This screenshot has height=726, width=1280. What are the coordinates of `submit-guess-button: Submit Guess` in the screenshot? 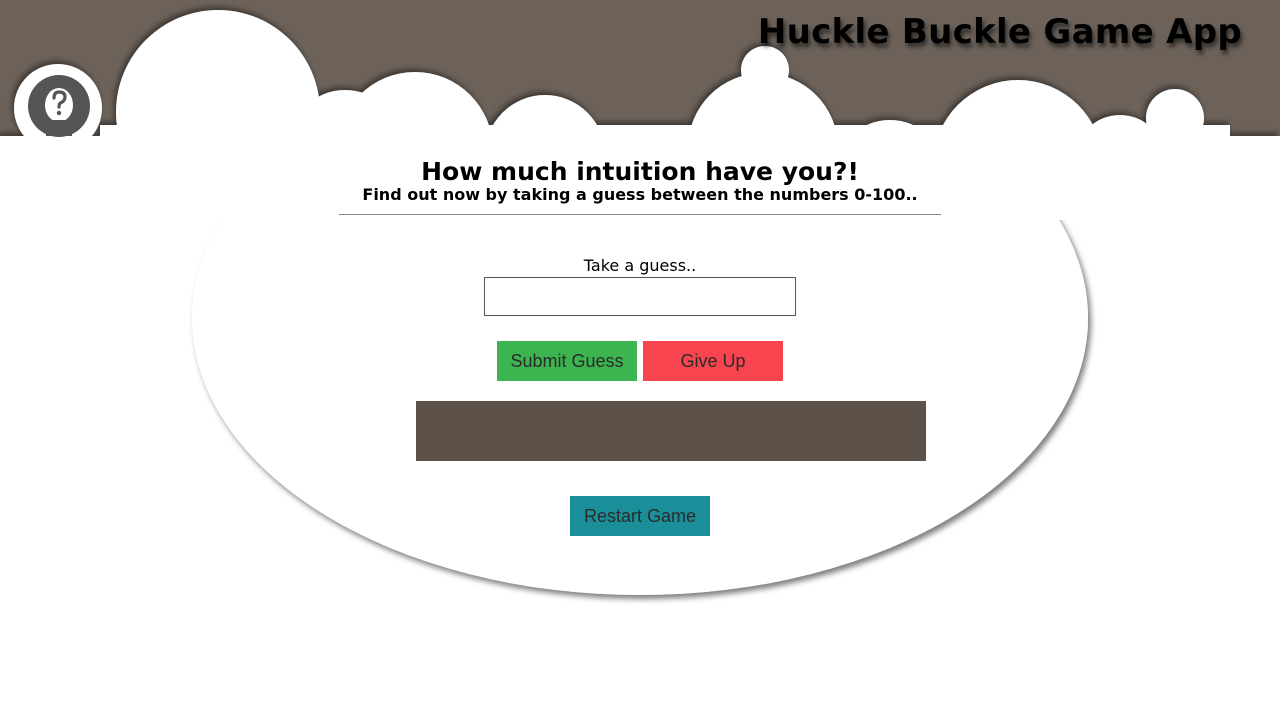 It's located at (567, 361).